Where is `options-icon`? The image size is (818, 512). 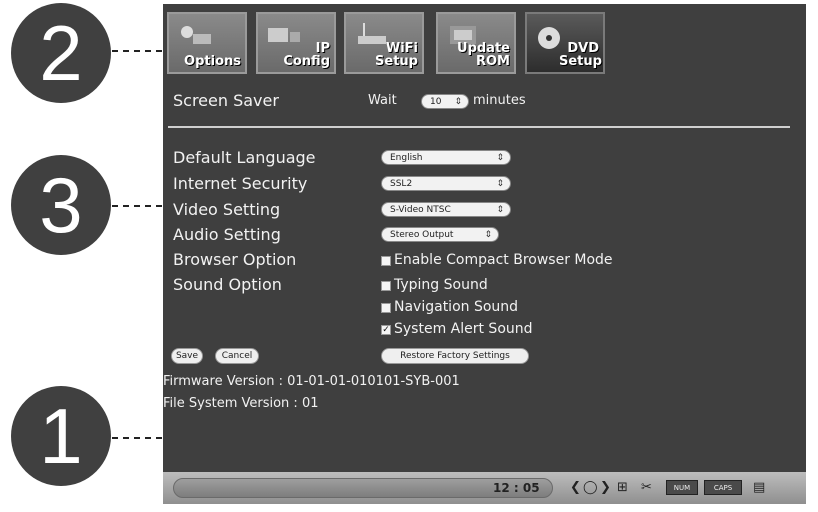 options-icon is located at coordinates (196, 35).